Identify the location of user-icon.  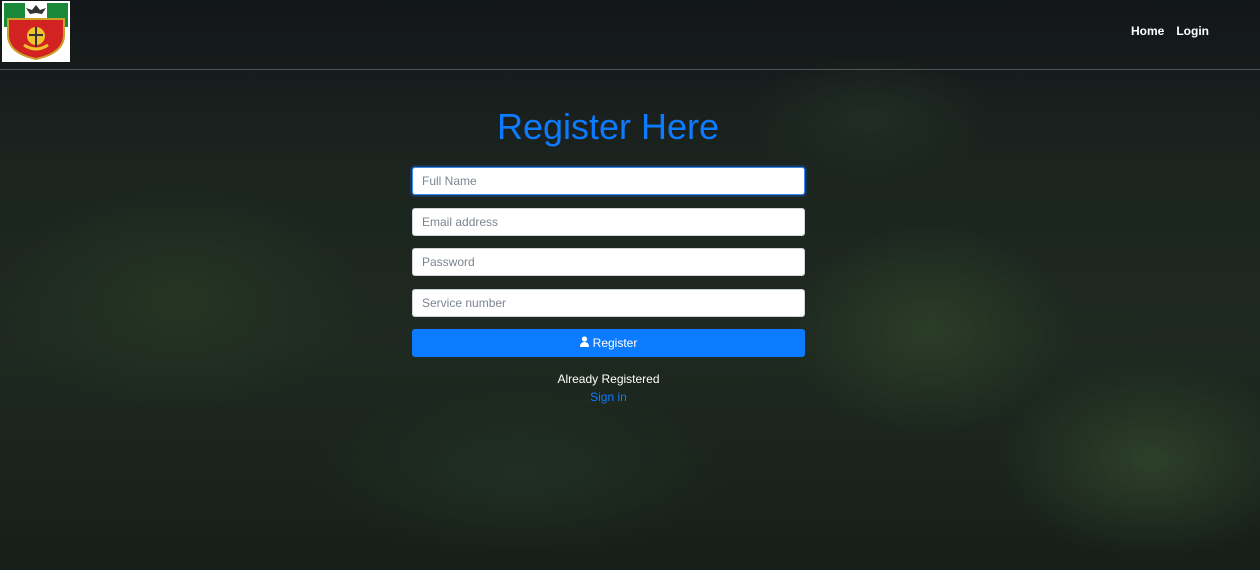
(584, 343).